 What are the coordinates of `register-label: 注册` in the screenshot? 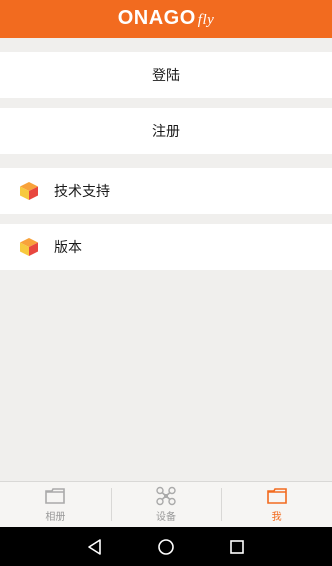 It's located at (166, 132).